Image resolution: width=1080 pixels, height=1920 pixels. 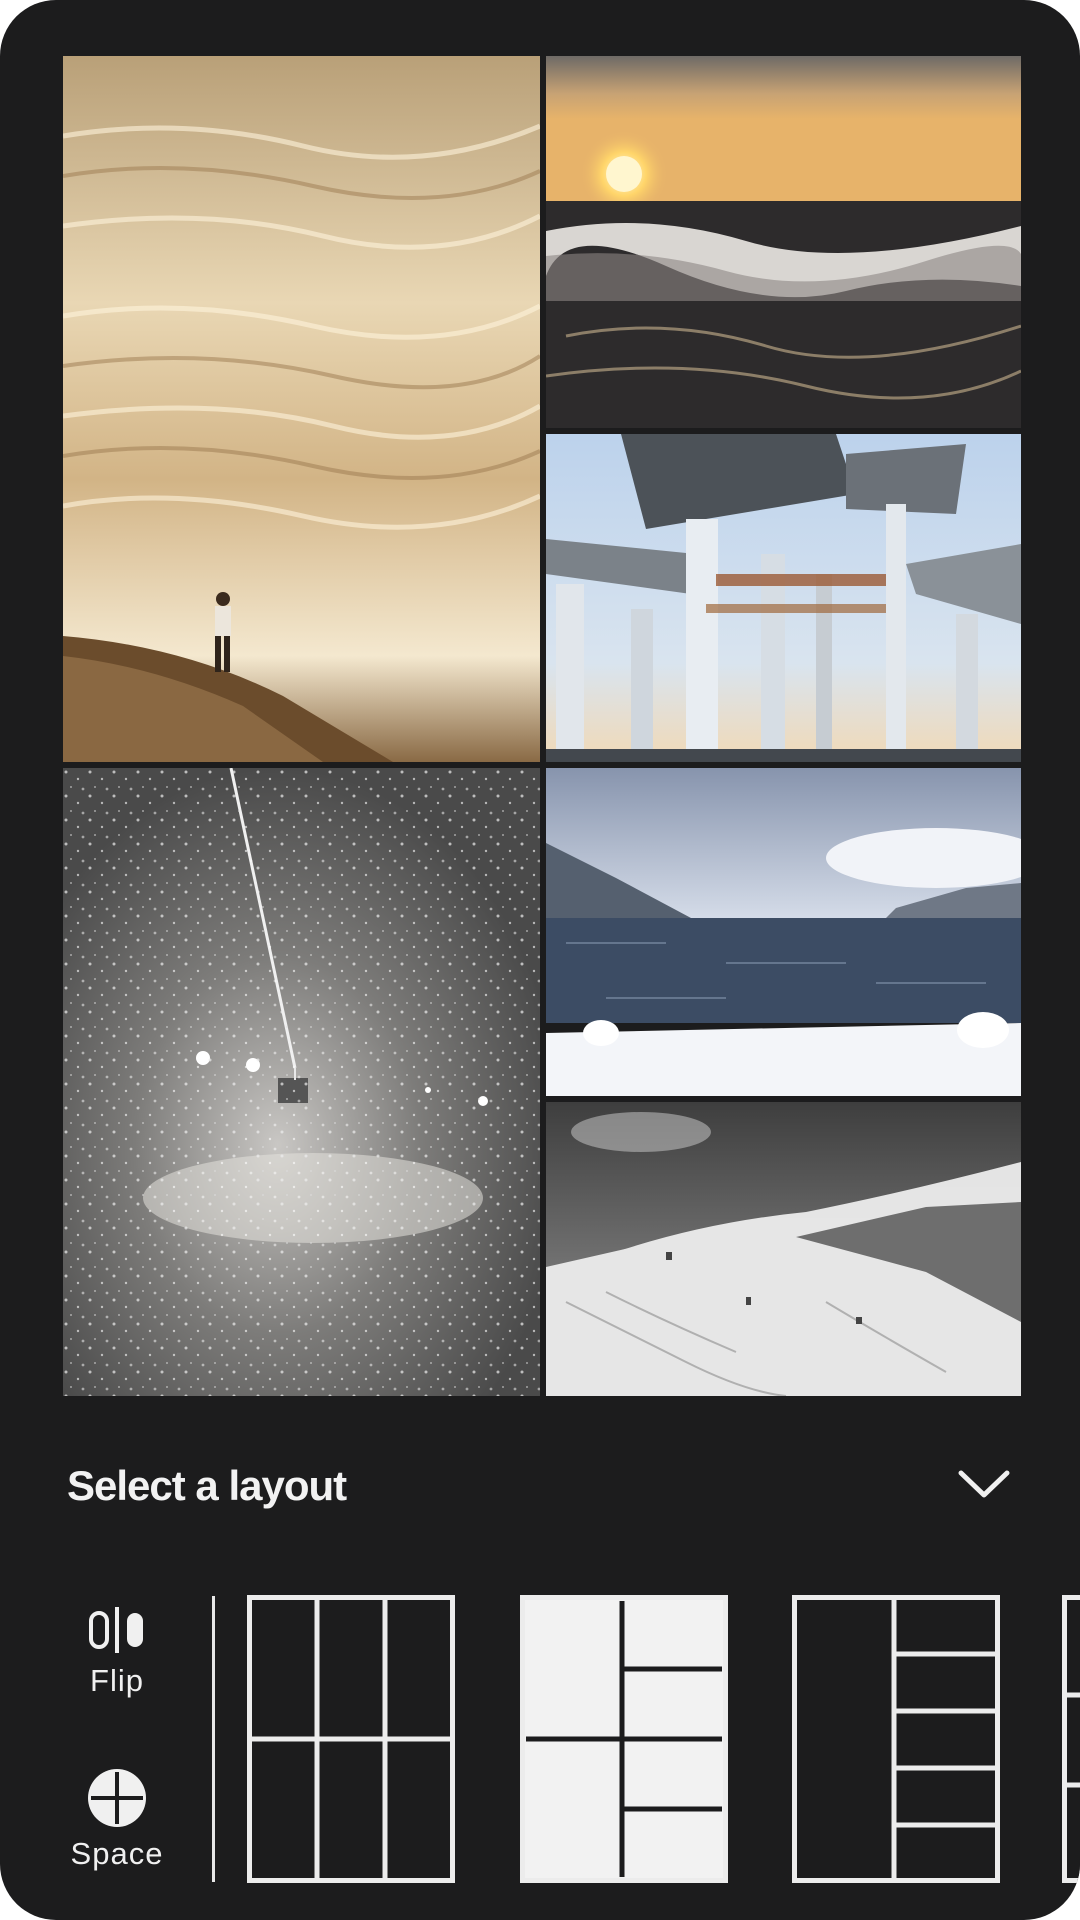 I want to click on layout-option-grid-3x2, so click(x=351, y=1739).